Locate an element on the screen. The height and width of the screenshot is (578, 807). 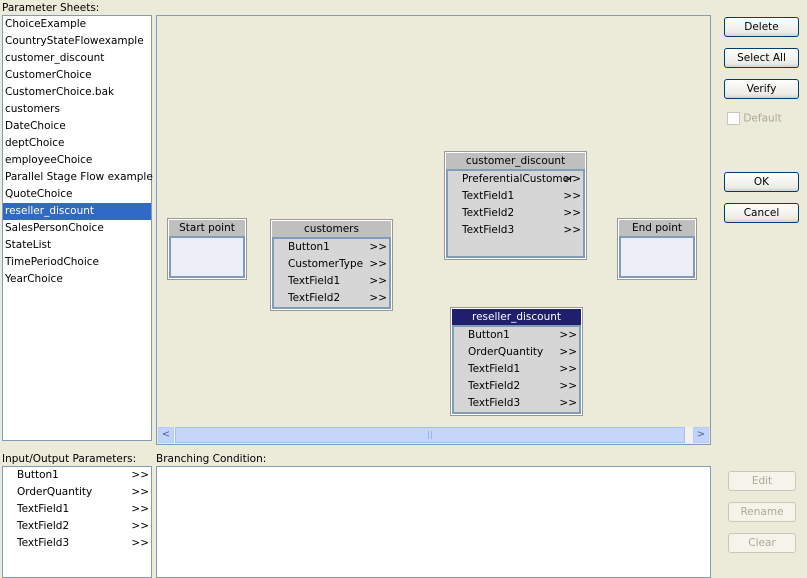
default-checkbox: Default is located at coordinates (754, 118).